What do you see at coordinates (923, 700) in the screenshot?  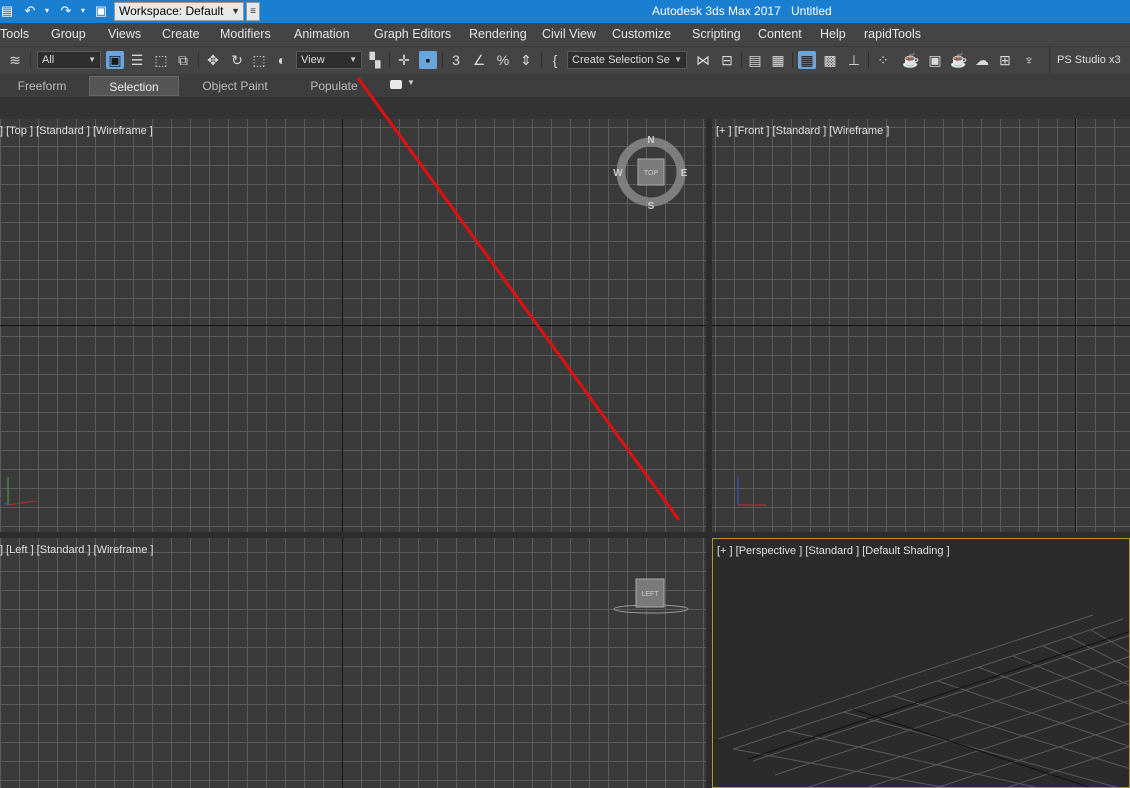 I see `perspective-grid` at bounding box center [923, 700].